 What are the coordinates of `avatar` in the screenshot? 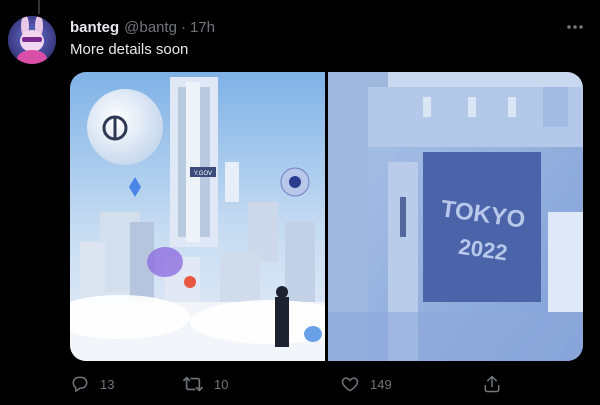 It's located at (32, 40).